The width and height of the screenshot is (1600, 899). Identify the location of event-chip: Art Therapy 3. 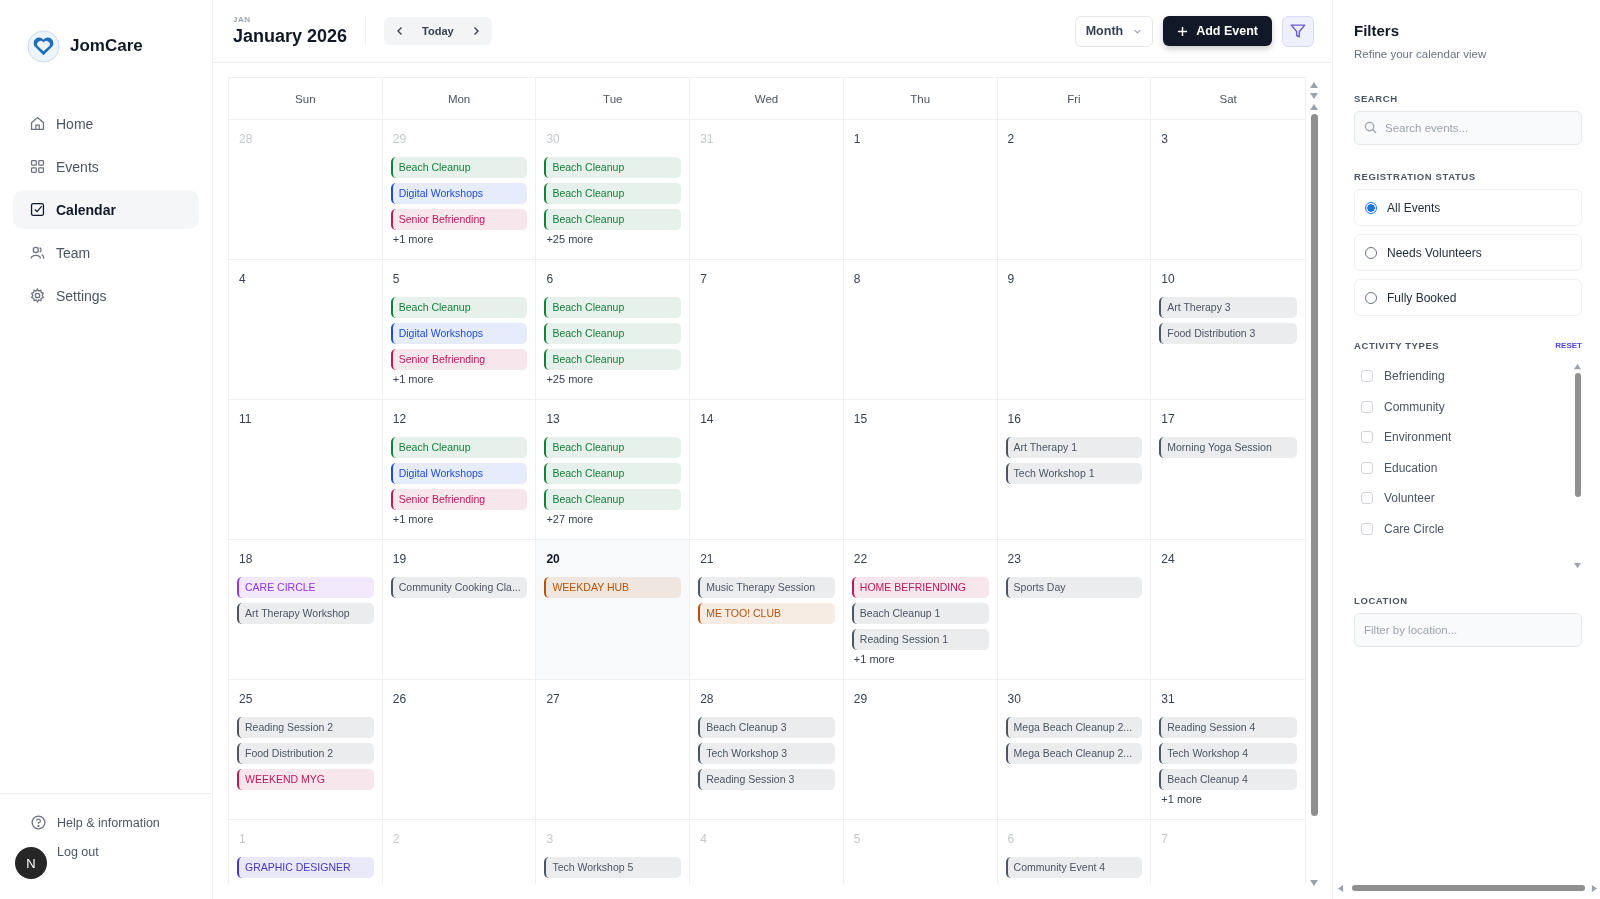
(1228, 307).